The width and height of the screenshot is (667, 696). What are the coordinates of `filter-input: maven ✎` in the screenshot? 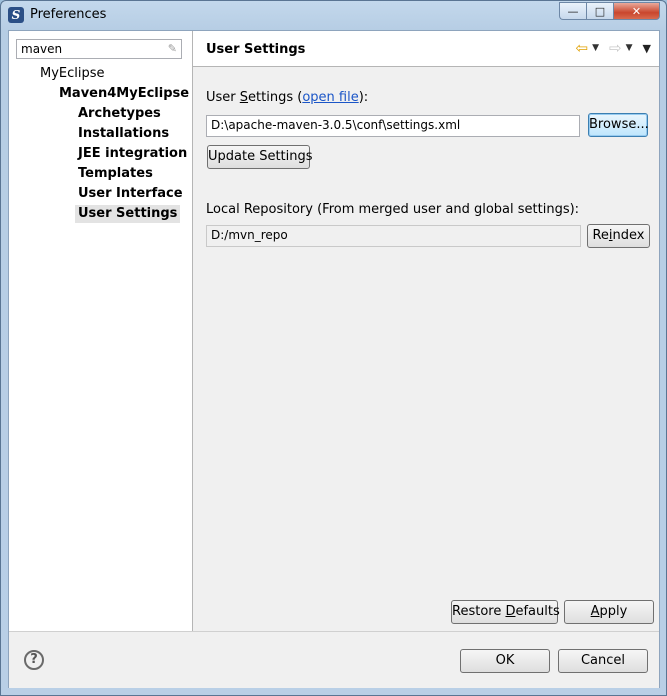 It's located at (99, 49).